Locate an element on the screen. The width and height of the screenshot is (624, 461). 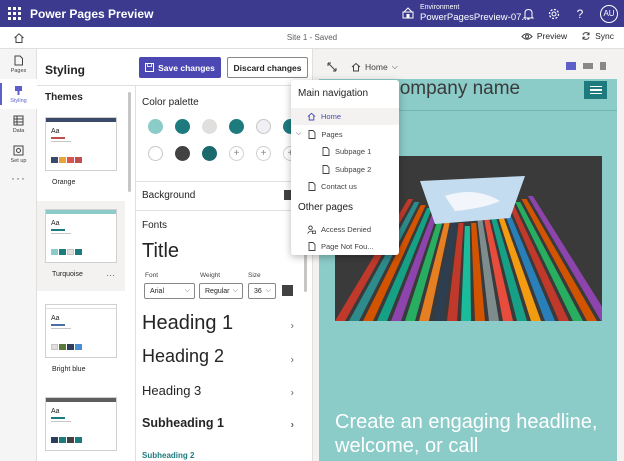
notifications-button is located at coordinates (528, 14).